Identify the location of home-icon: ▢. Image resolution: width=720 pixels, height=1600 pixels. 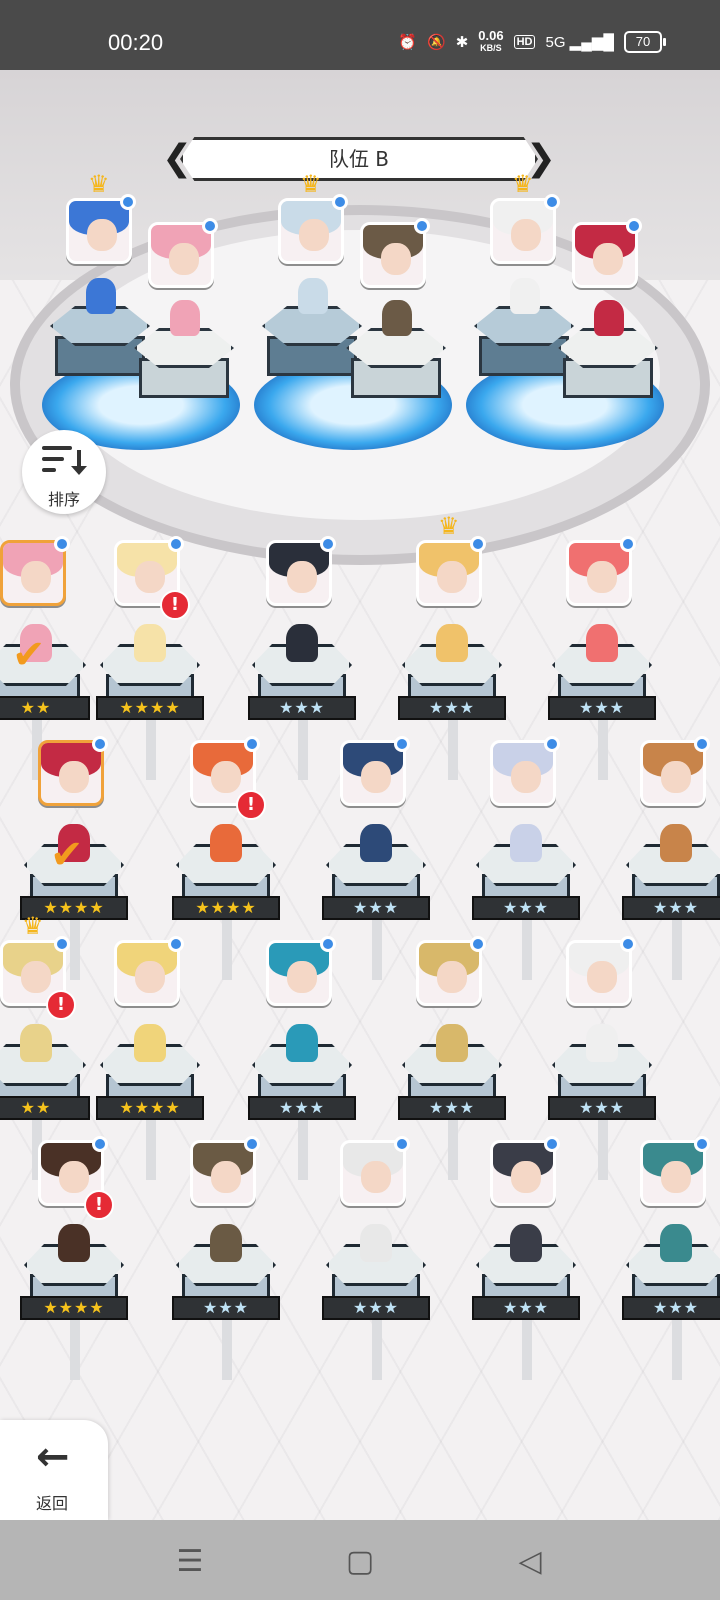
(360, 1562).